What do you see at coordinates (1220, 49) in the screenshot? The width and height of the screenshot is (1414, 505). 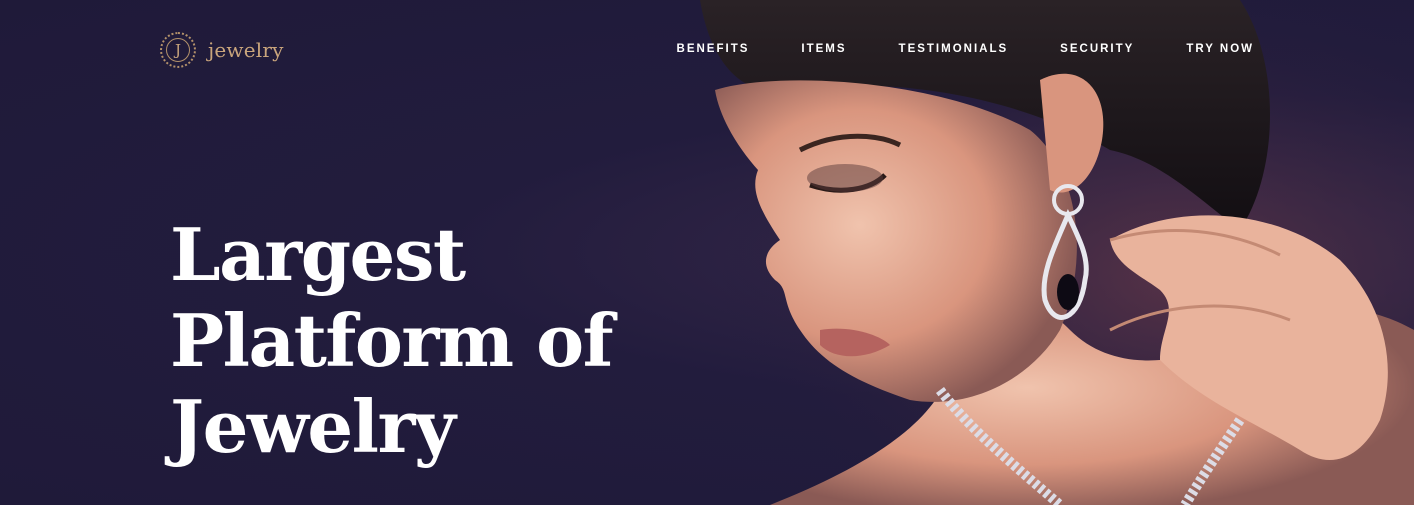 I see `nav-try-now: TRY NOW` at bounding box center [1220, 49].